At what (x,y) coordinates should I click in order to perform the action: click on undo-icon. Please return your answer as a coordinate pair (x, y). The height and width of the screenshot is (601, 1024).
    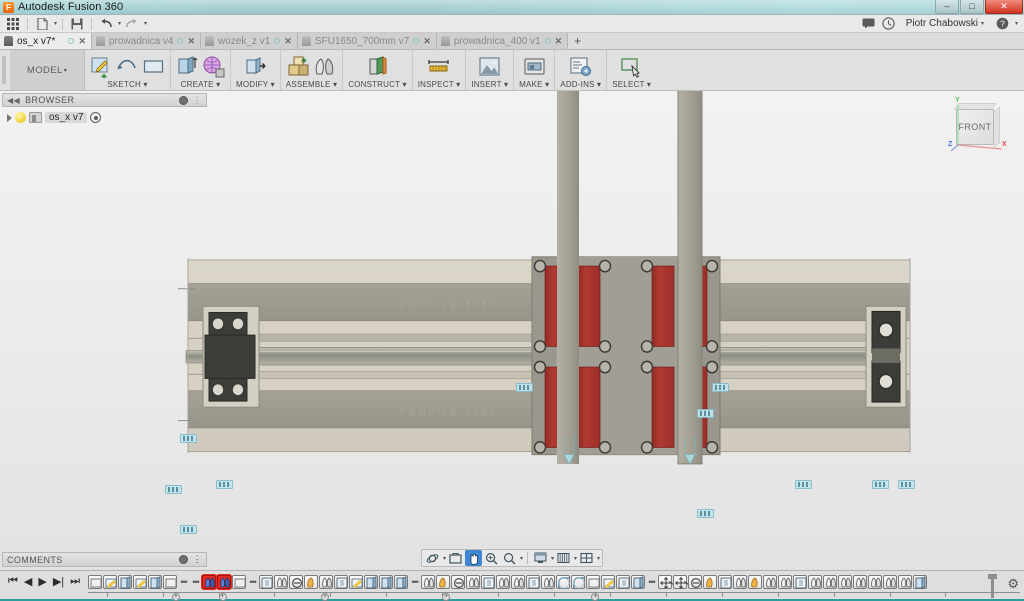
    Looking at the image, I should click on (106, 24).